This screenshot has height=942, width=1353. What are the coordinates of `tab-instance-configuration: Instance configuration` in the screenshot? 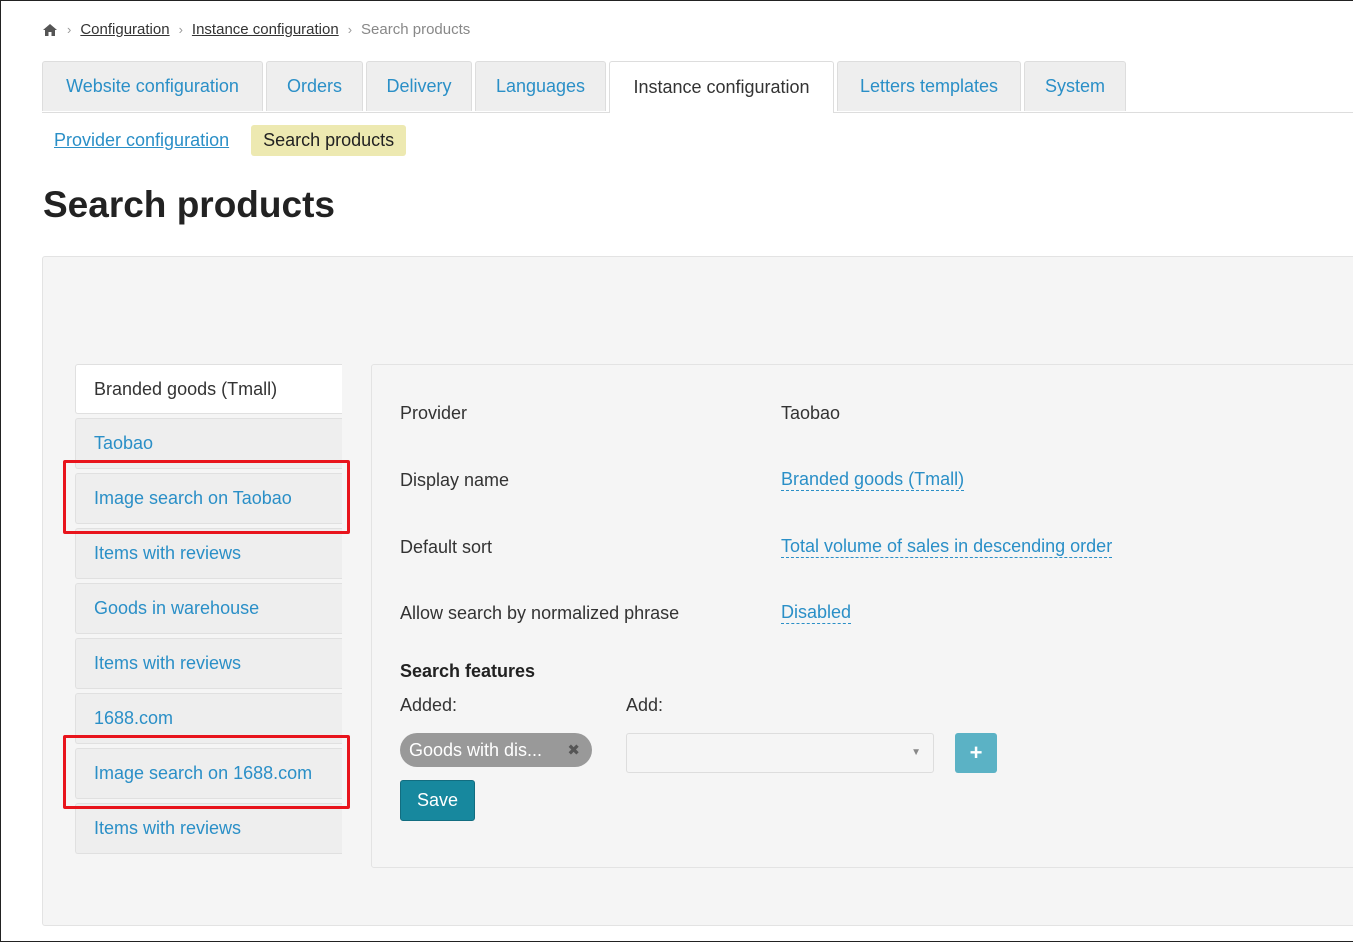 It's located at (721, 87).